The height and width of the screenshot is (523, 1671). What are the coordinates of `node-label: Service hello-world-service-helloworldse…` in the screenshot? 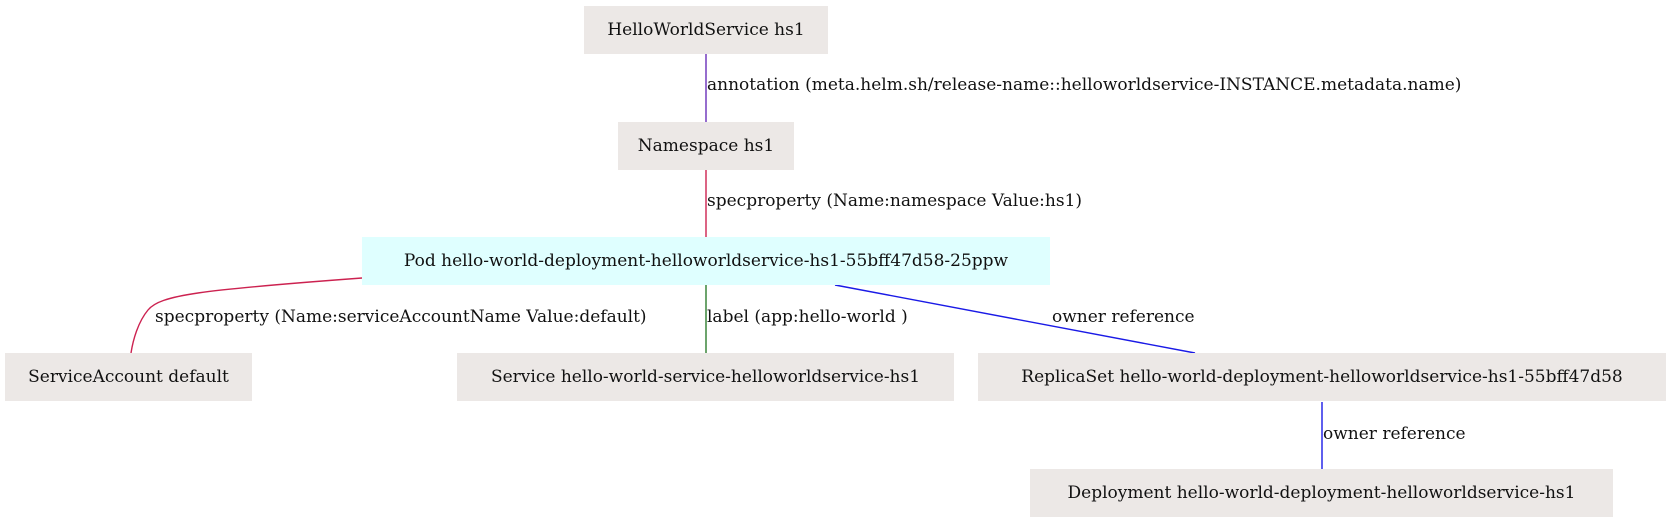 It's located at (705, 377).